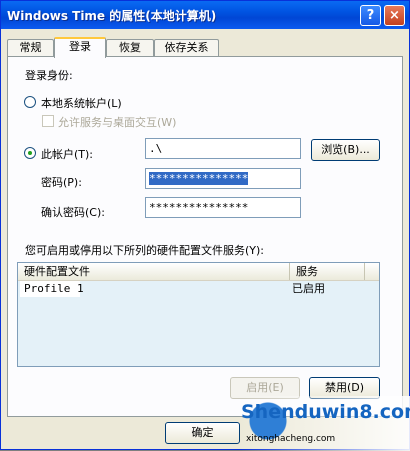 The height and width of the screenshot is (451, 410). Describe the element at coordinates (30, 48) in the screenshot. I see `tab-general: 常规` at that location.